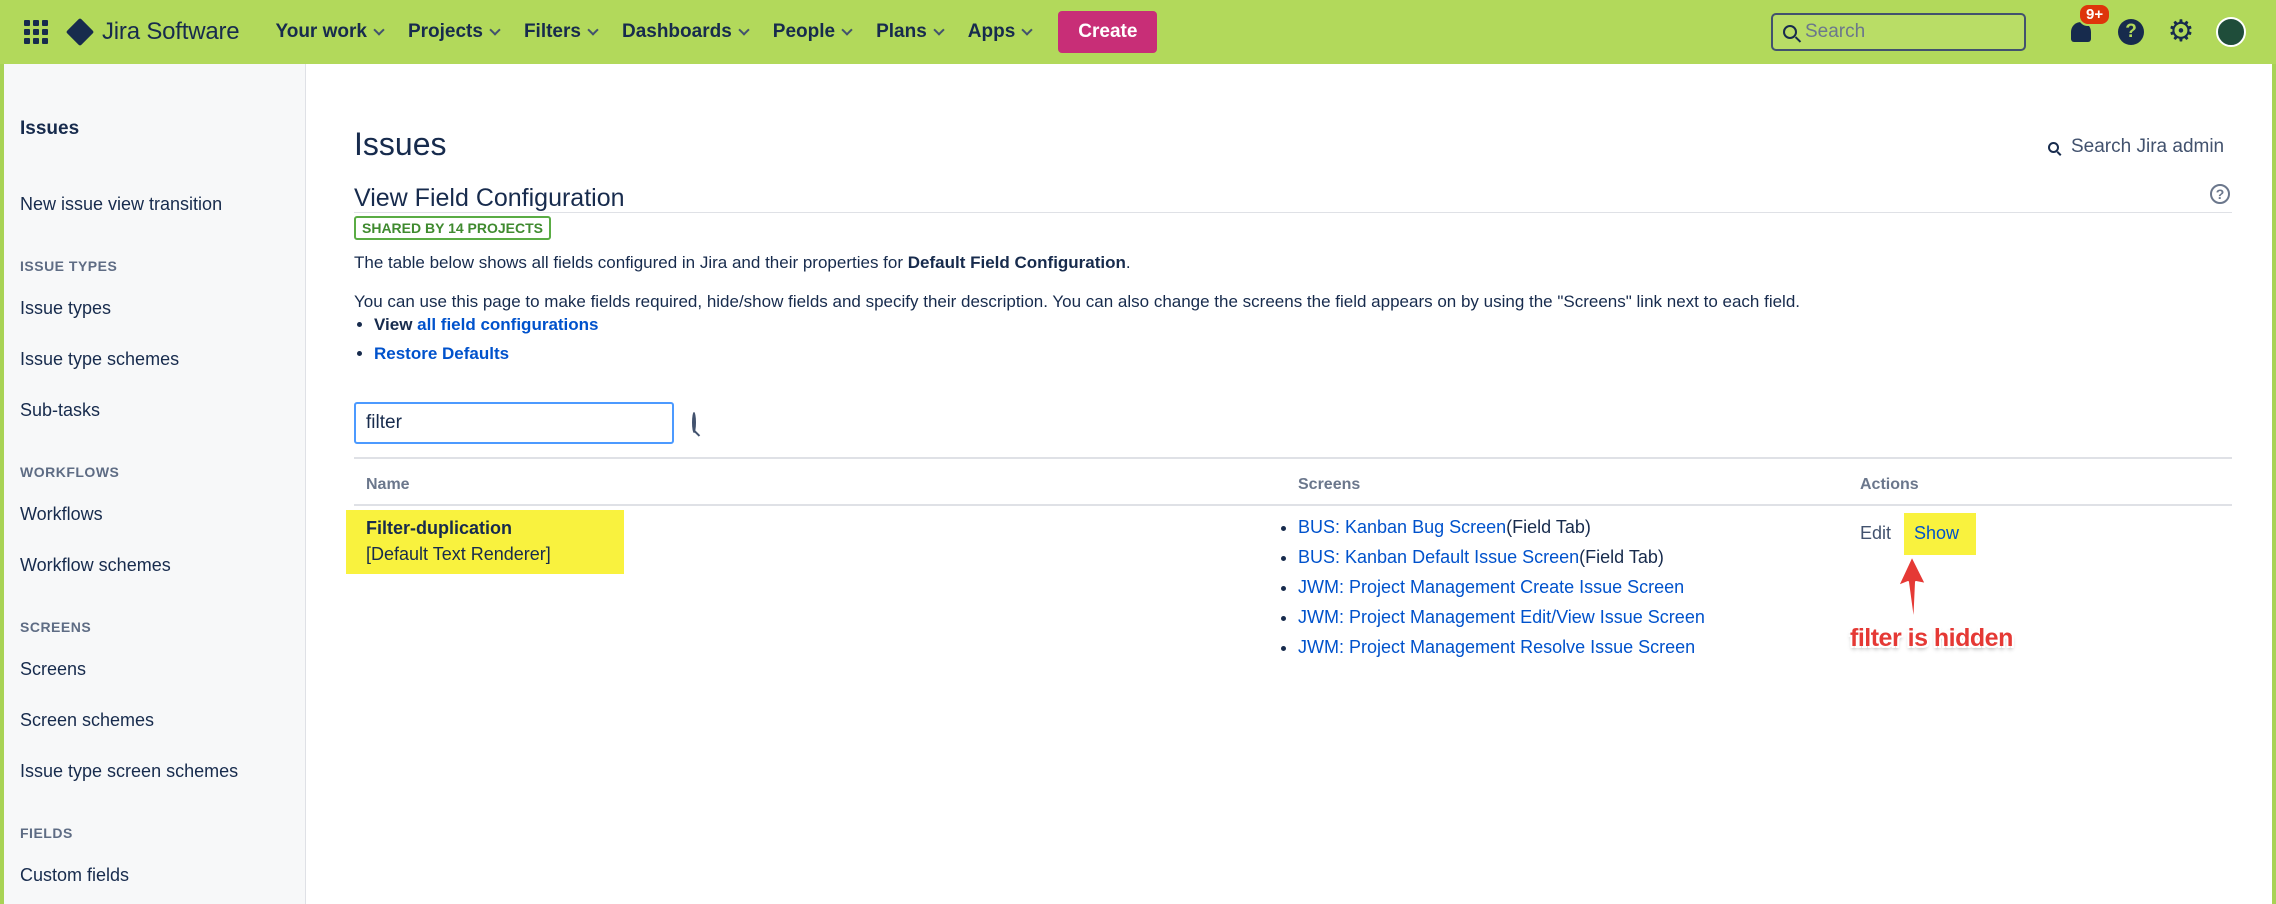  I want to click on sidebar-heading-fields: FIELDS, so click(46, 833).